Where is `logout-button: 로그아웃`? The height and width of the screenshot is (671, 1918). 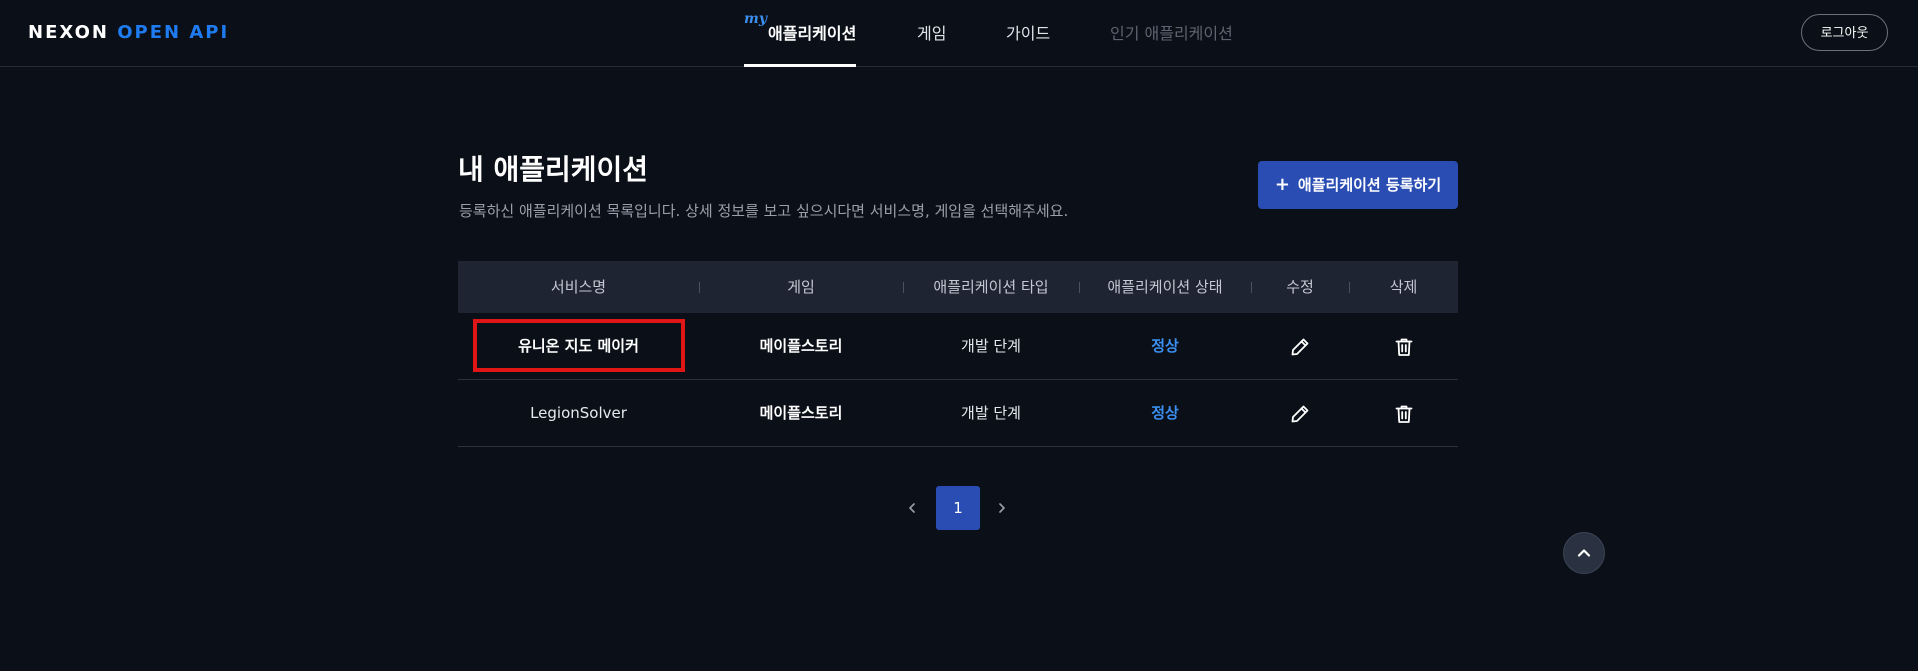 logout-button: 로그아웃 is located at coordinates (1844, 32).